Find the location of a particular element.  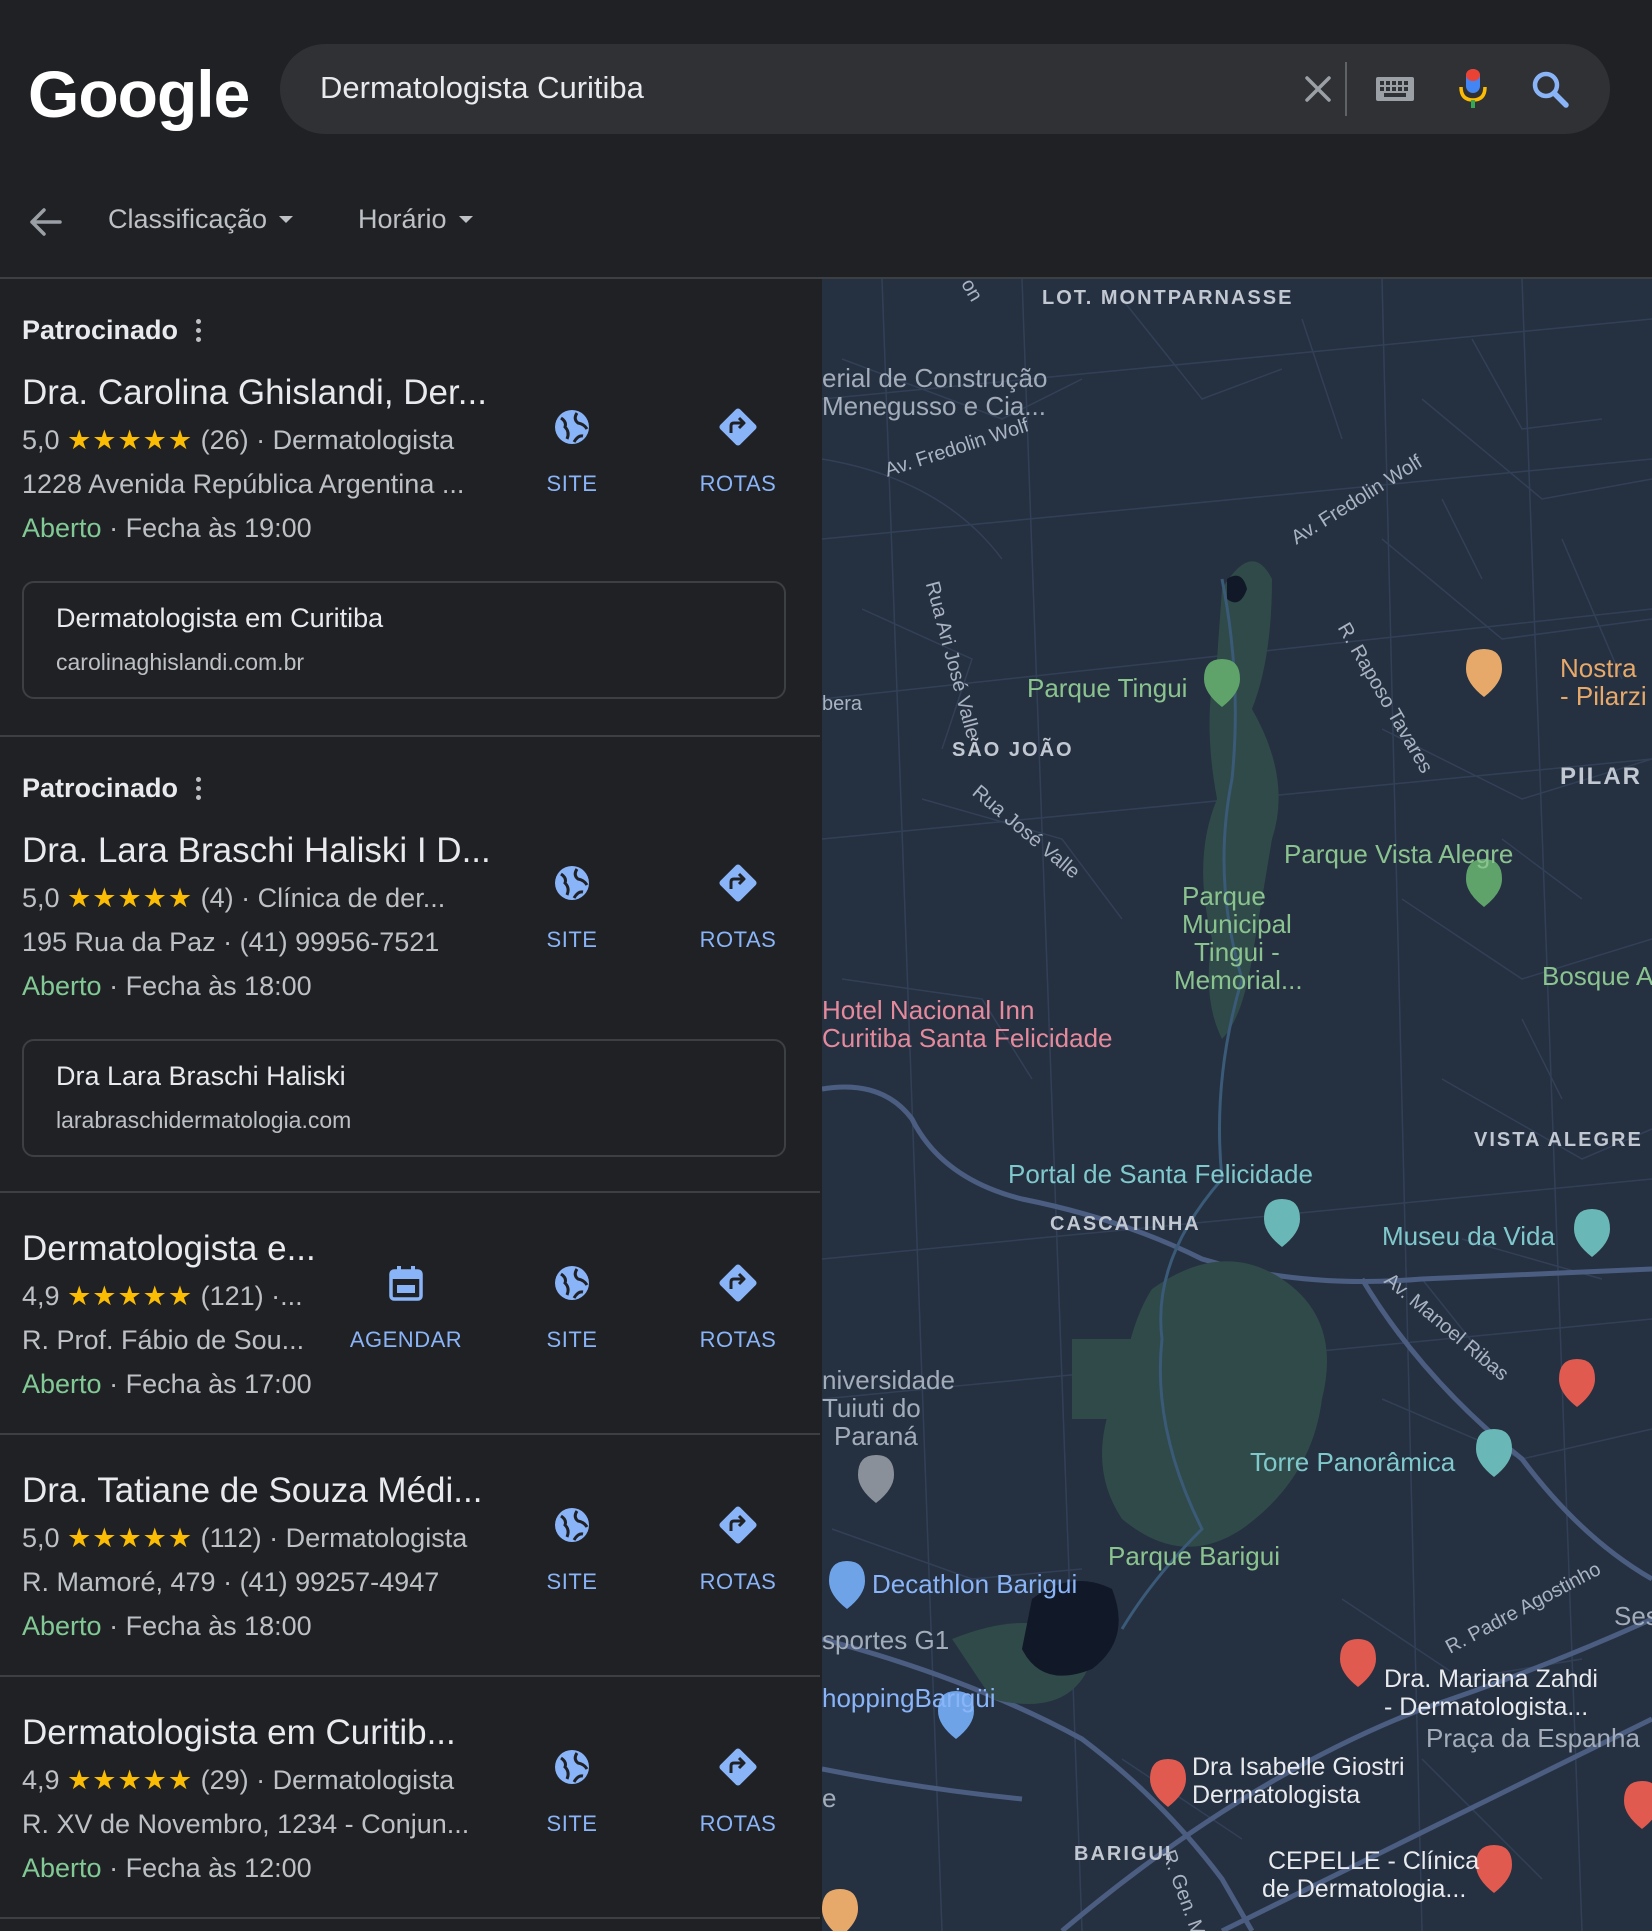

map-label-univ-1: niversidade is located at coordinates (888, 1380).